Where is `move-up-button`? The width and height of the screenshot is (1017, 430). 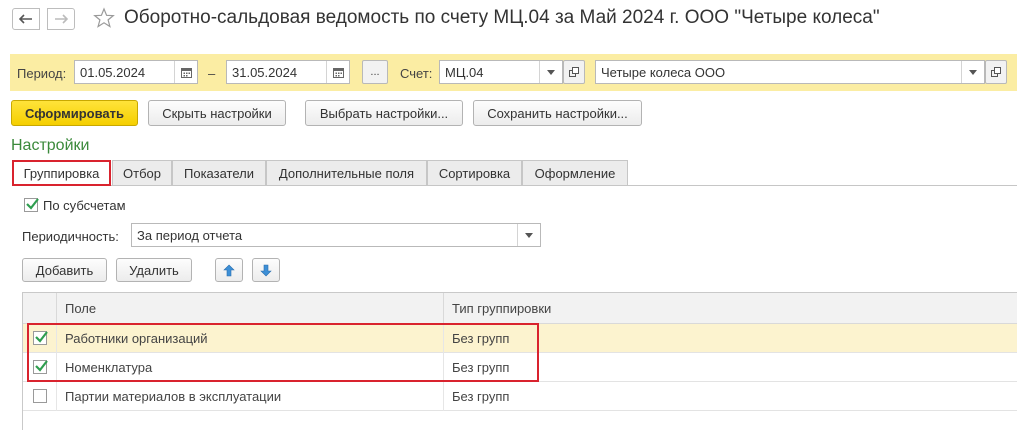 move-up-button is located at coordinates (229, 270).